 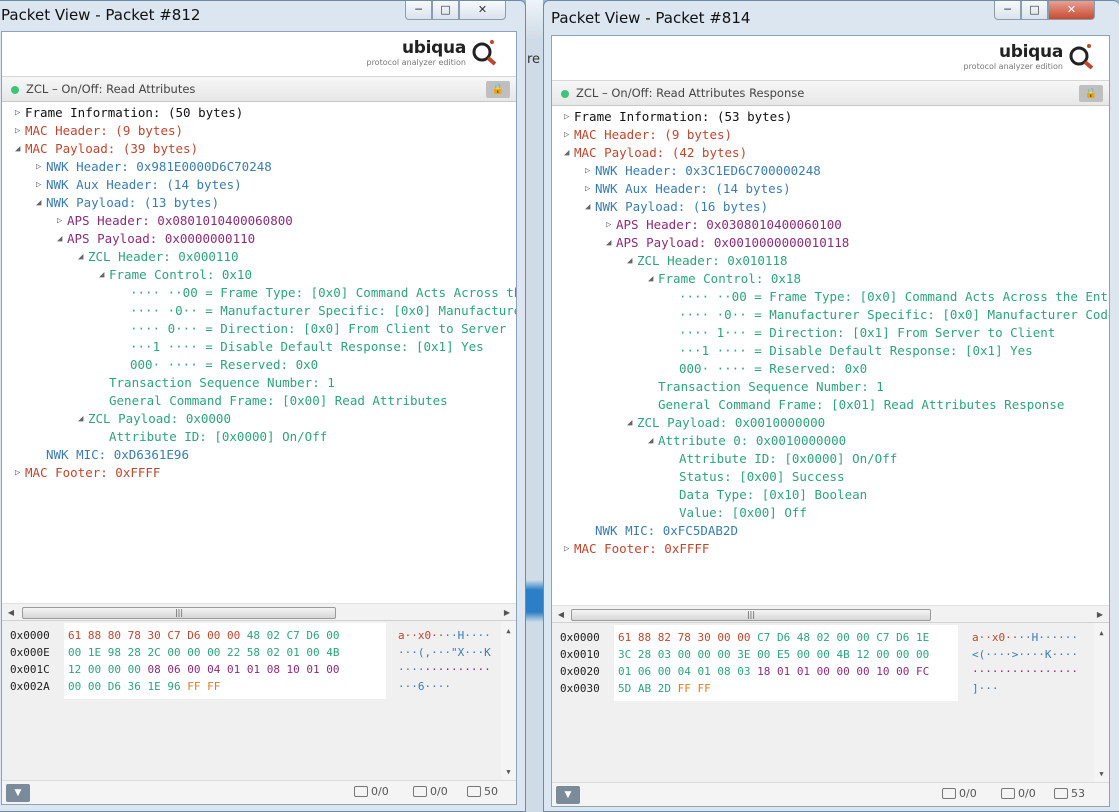 I want to click on tree-row: NWK MIC: 0xD6361E96, so click(x=259, y=455).